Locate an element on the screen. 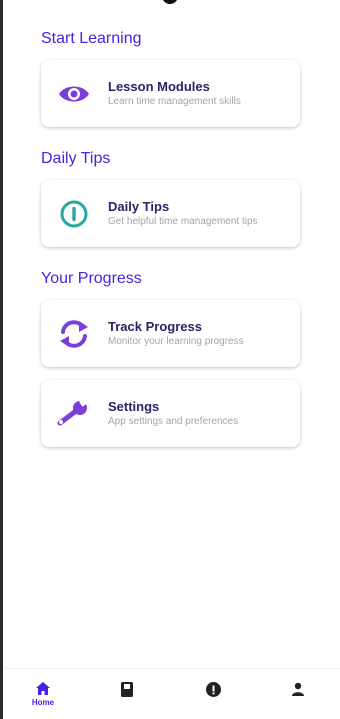  info-icon is located at coordinates (213, 689).